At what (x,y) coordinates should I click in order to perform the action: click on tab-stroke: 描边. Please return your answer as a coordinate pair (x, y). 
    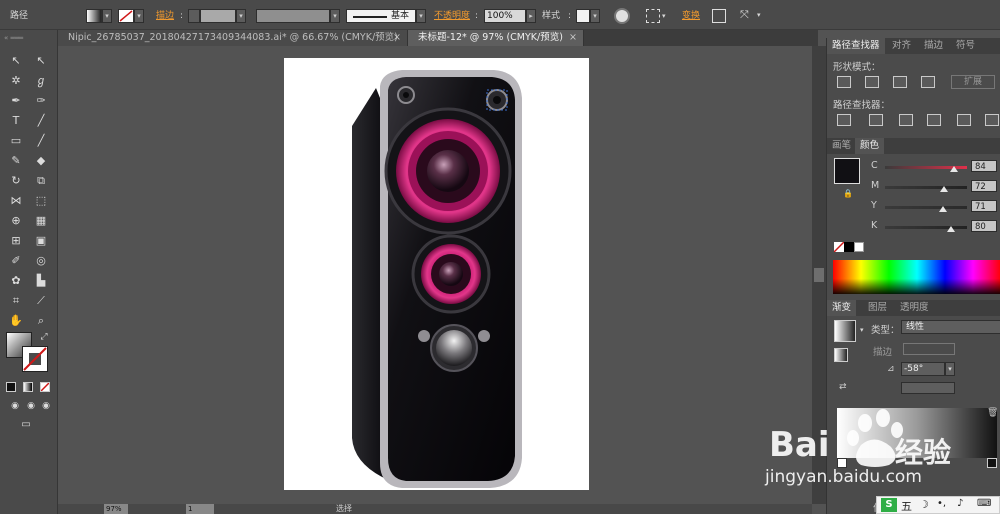
    Looking at the image, I should click on (933, 46).